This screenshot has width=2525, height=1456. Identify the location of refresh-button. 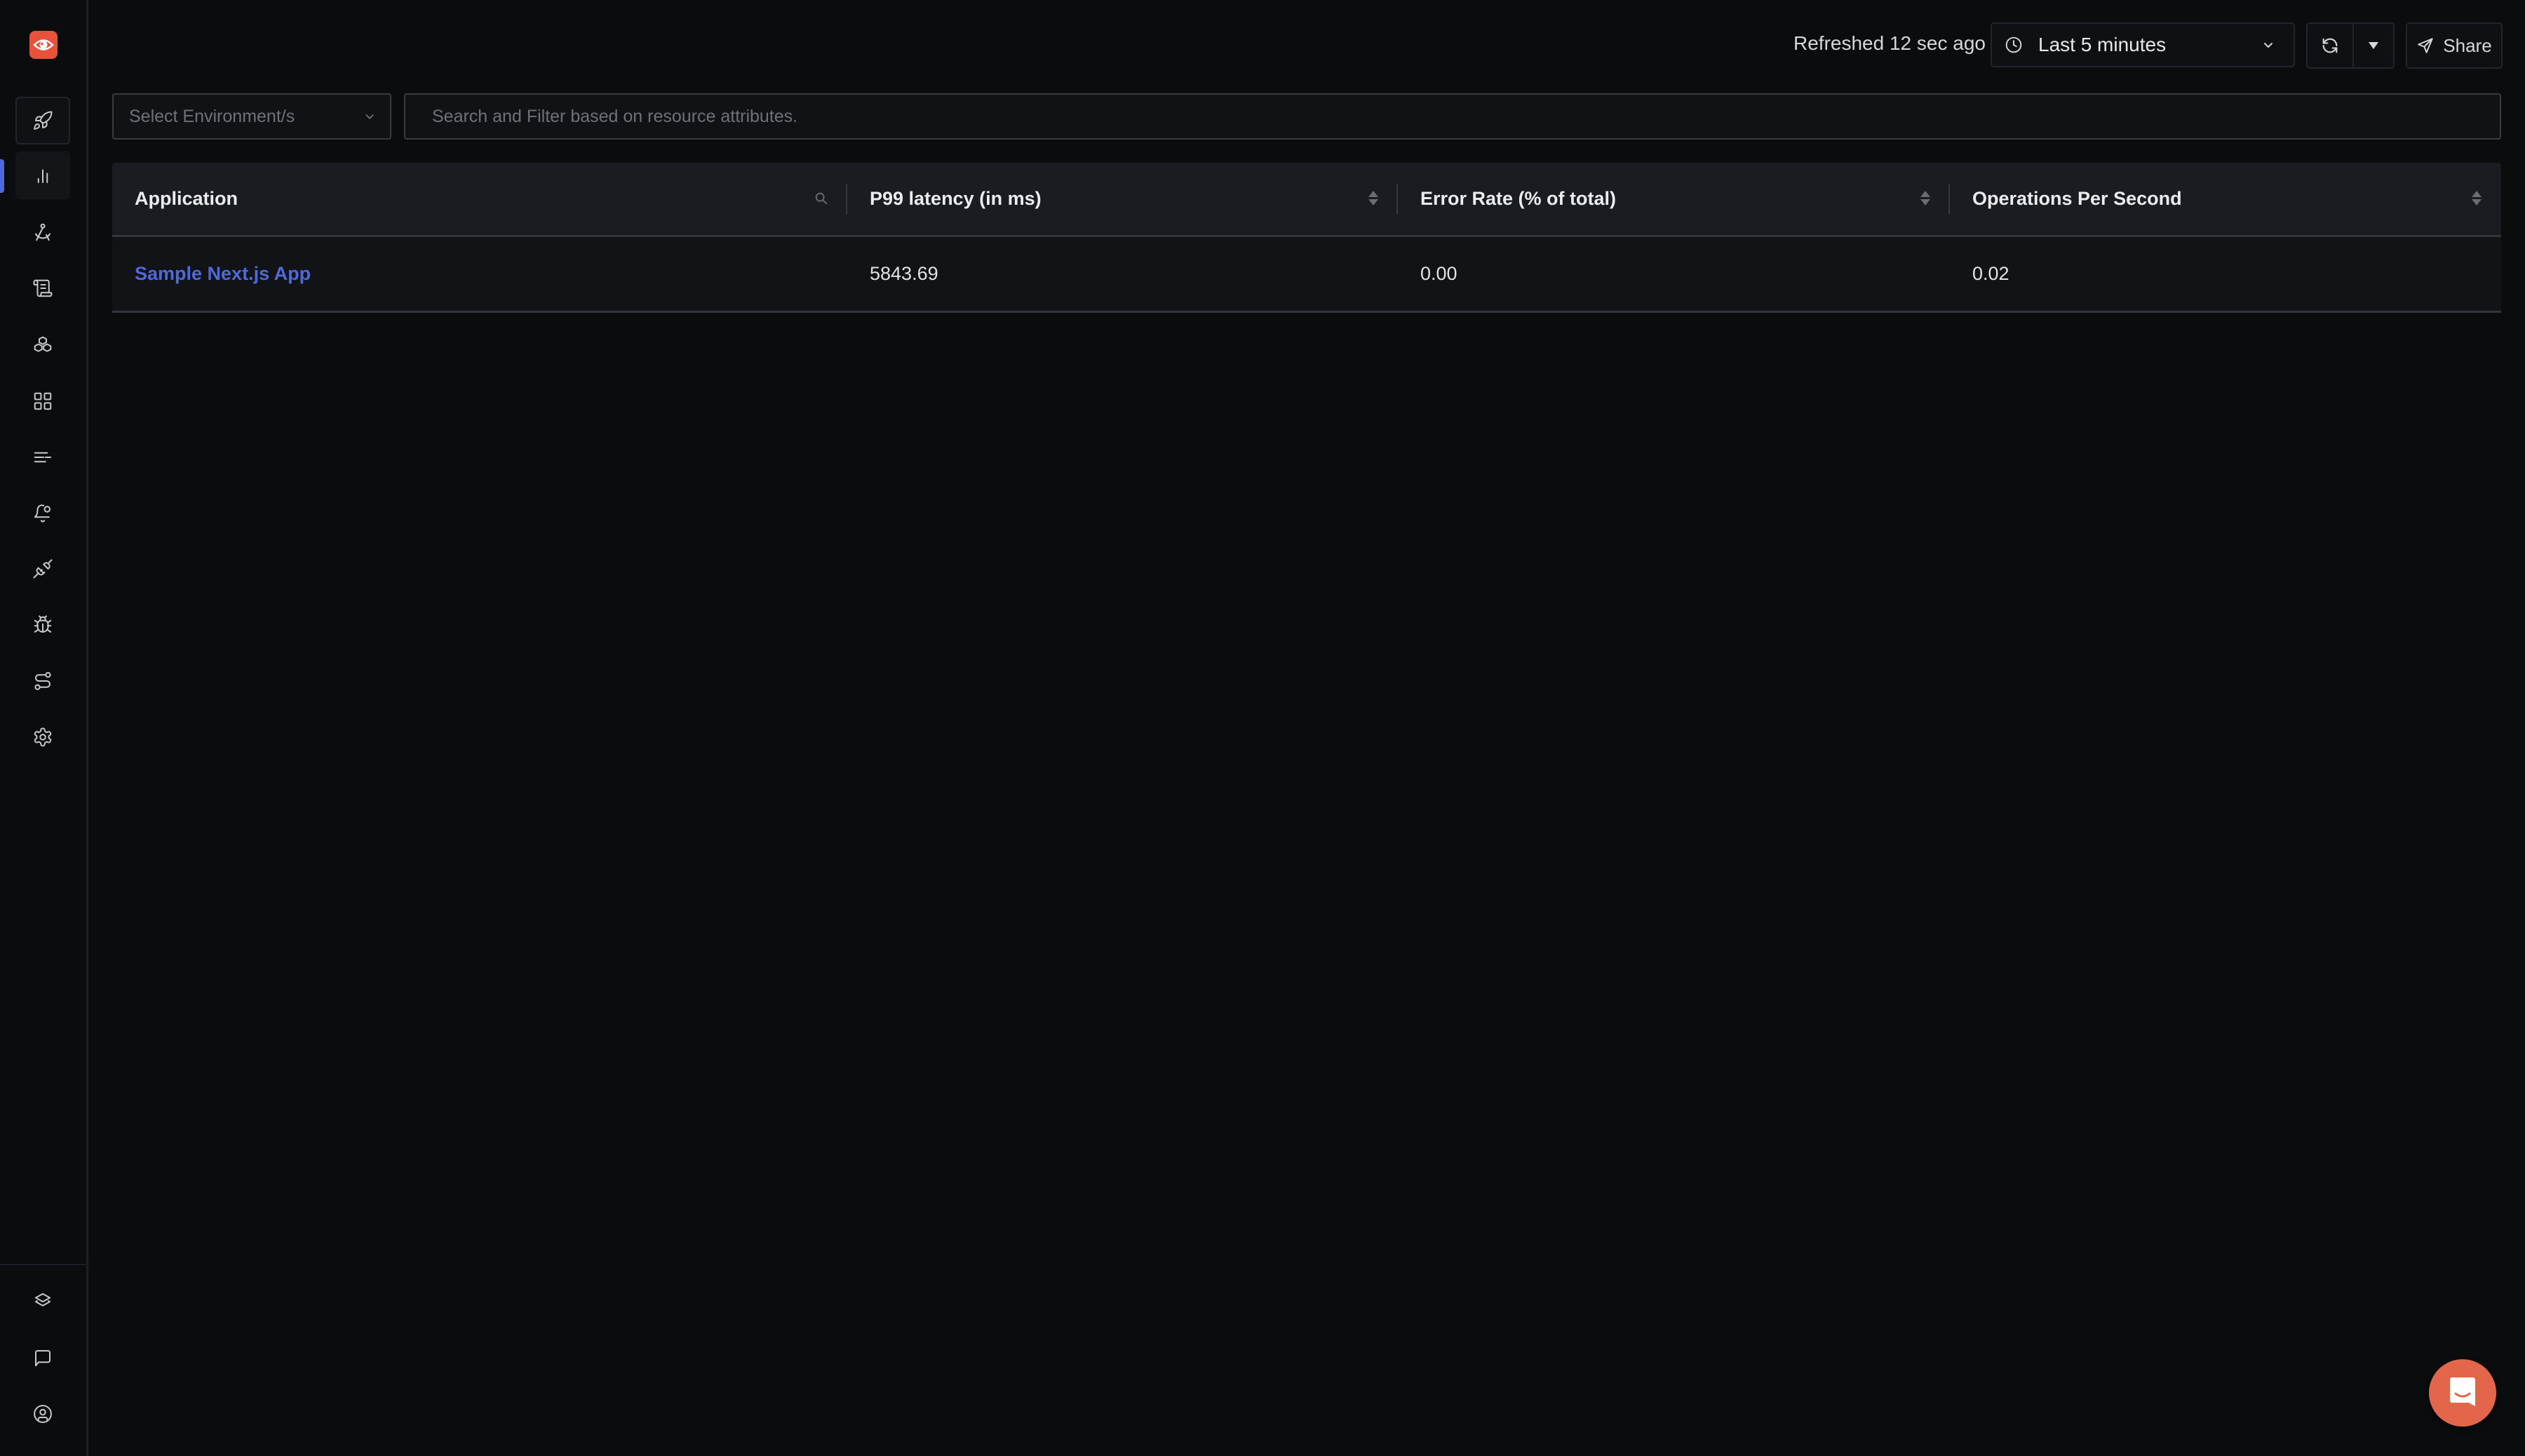
(2331, 45).